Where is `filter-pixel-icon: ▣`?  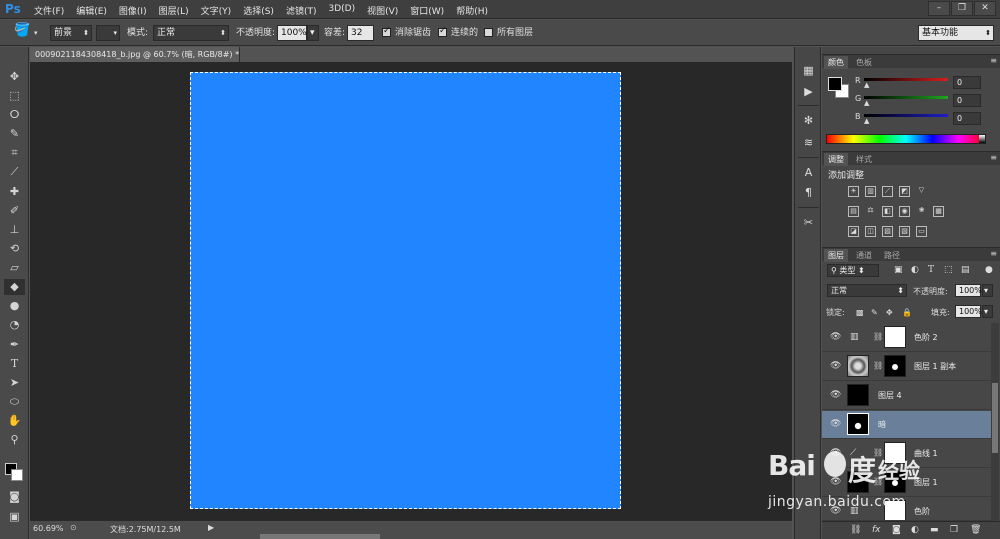 filter-pixel-icon: ▣ is located at coordinates (898, 270).